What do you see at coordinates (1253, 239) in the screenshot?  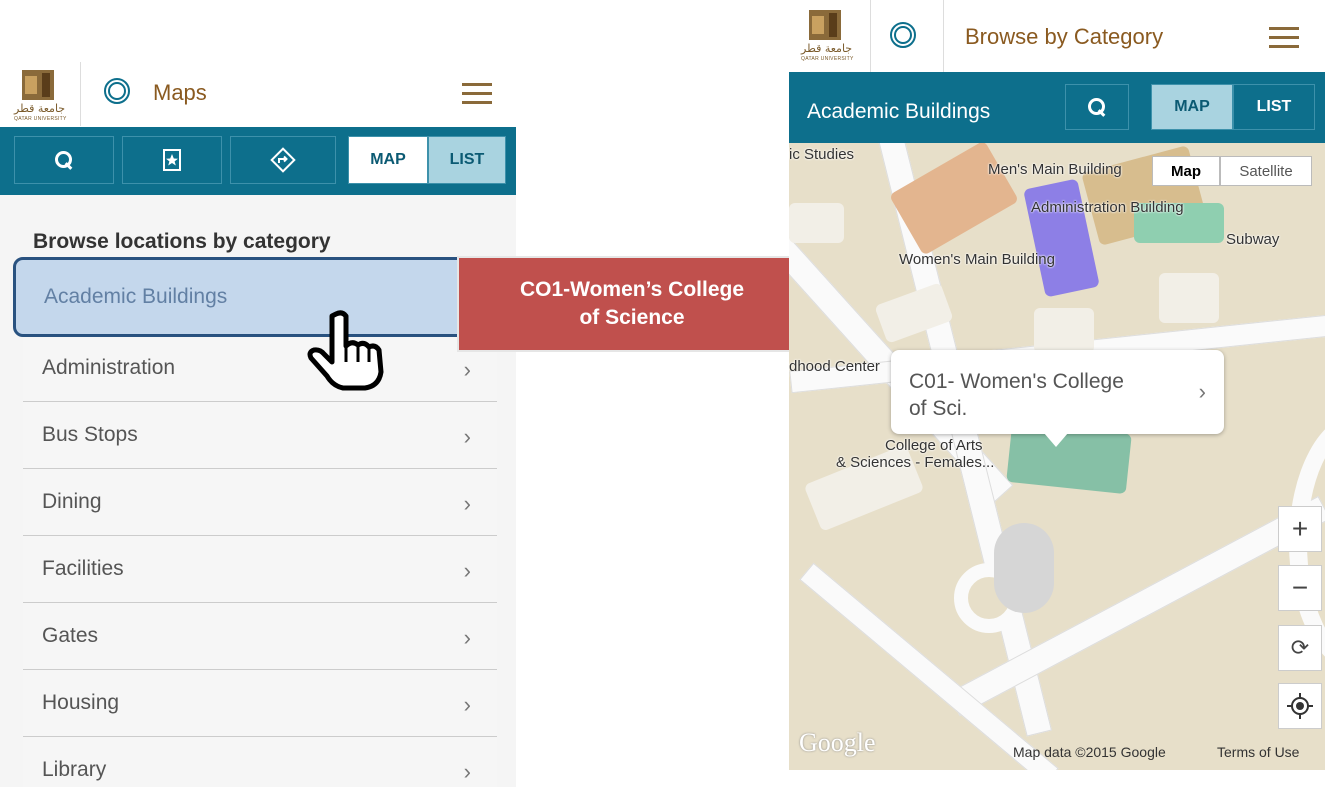 I see `map-label: Subway` at bounding box center [1253, 239].